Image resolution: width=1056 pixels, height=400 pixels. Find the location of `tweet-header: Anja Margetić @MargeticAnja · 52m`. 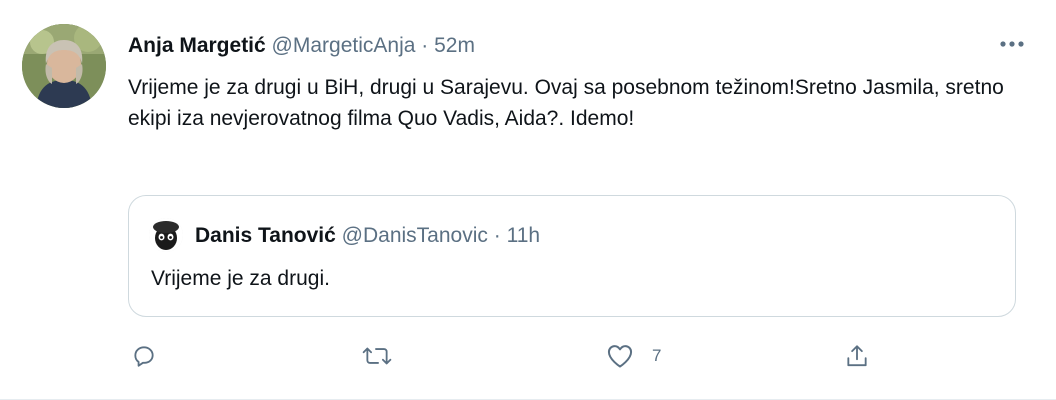

tweet-header: Anja Margetić @MargeticAnja · 52m is located at coordinates (301, 46).